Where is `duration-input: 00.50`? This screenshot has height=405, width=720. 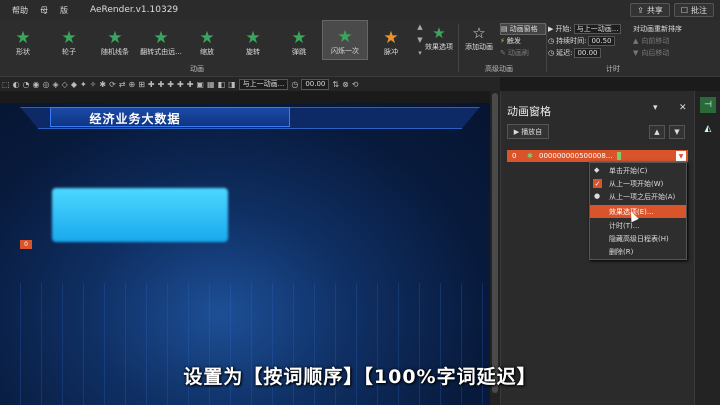 duration-input: 00.50 is located at coordinates (601, 41).